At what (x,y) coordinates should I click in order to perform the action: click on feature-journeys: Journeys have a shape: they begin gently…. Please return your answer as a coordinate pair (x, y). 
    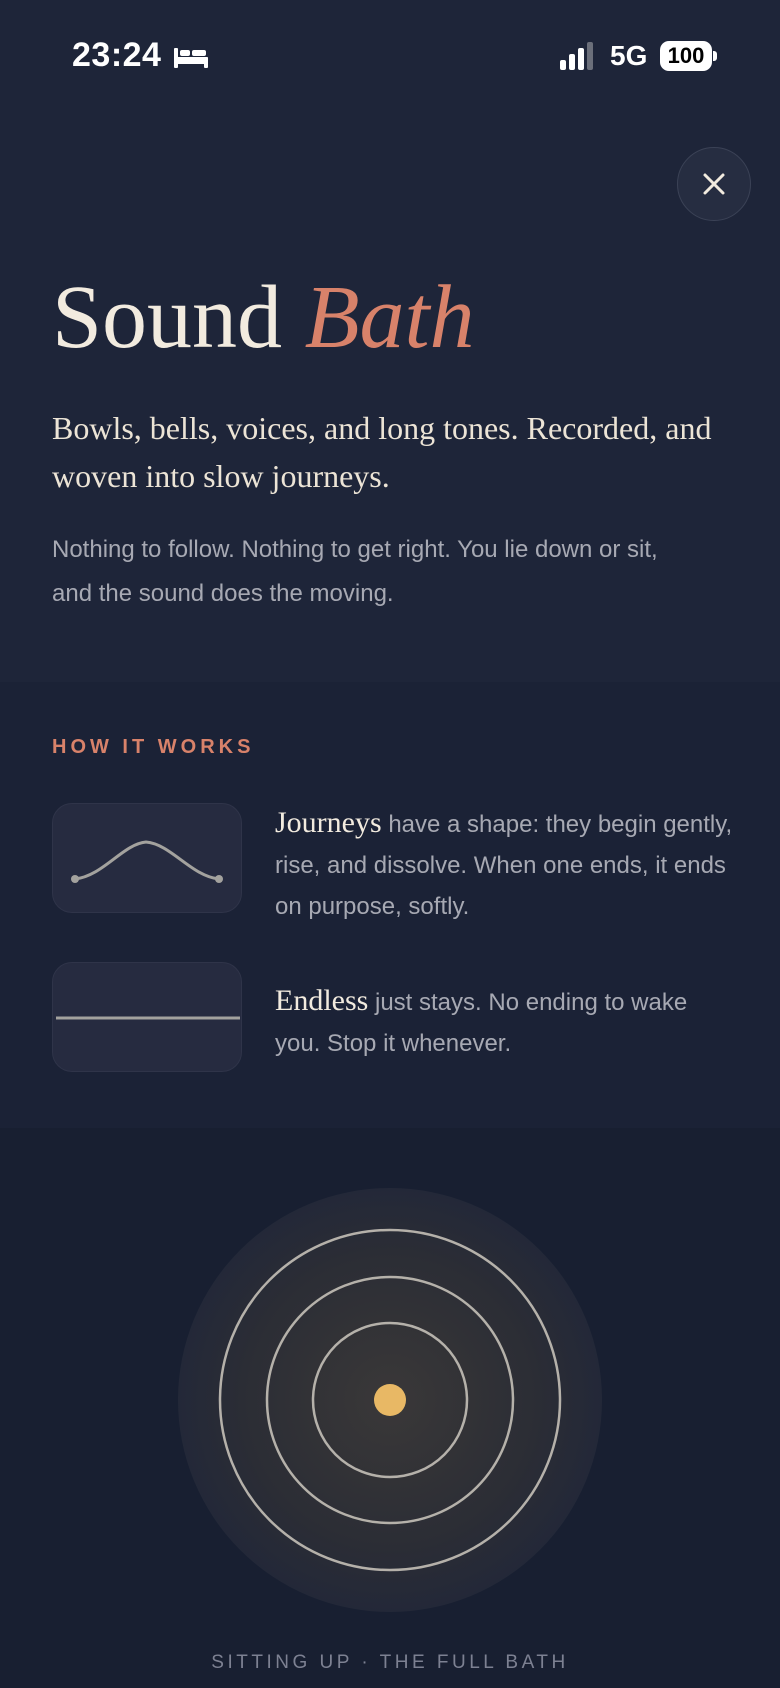
    Looking at the image, I should click on (505, 864).